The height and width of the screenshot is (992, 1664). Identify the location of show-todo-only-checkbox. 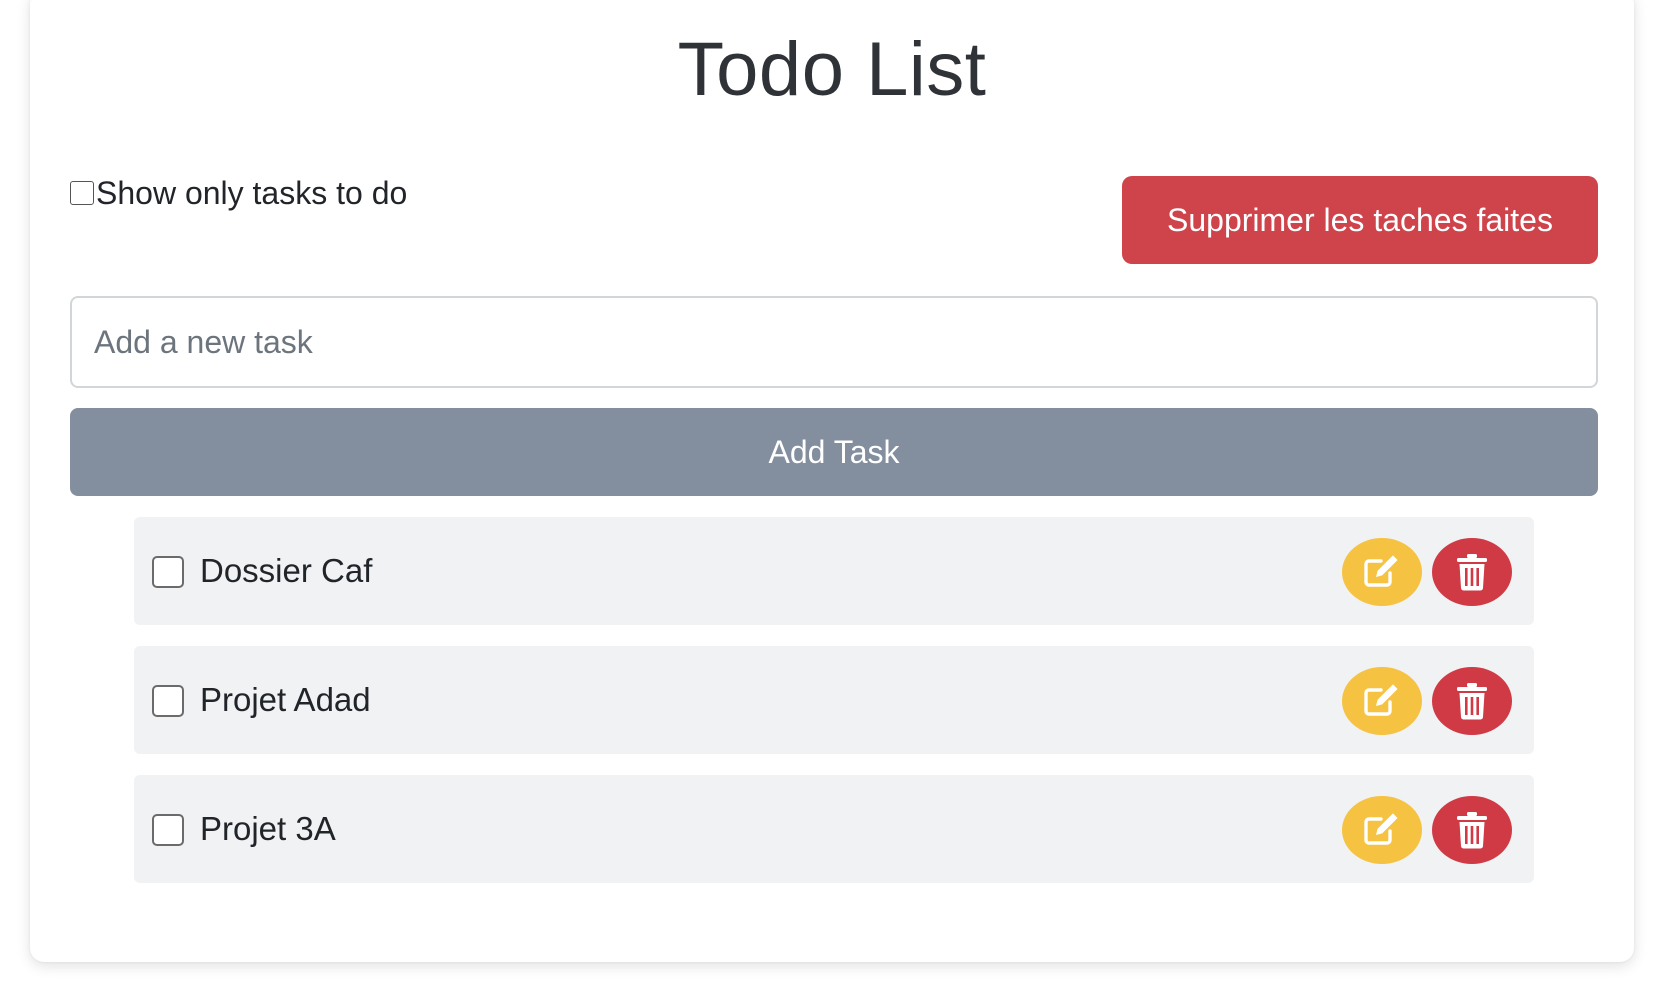
(82, 193).